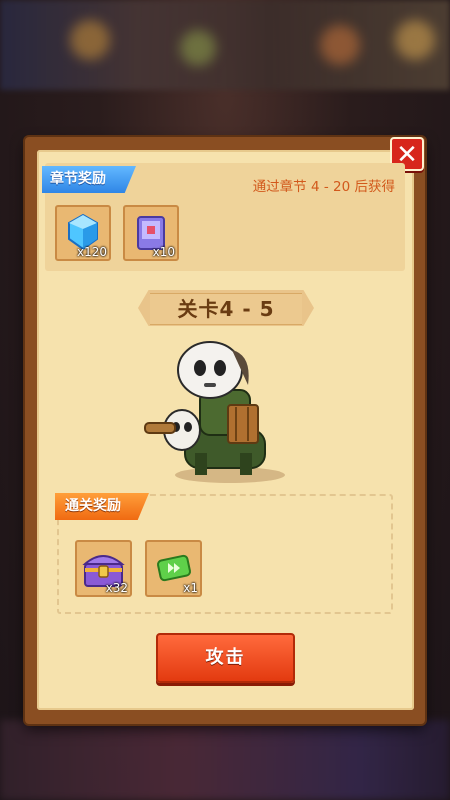  What do you see at coordinates (83, 233) in the screenshot?
I see `chapter-reward-item: x120` at bounding box center [83, 233].